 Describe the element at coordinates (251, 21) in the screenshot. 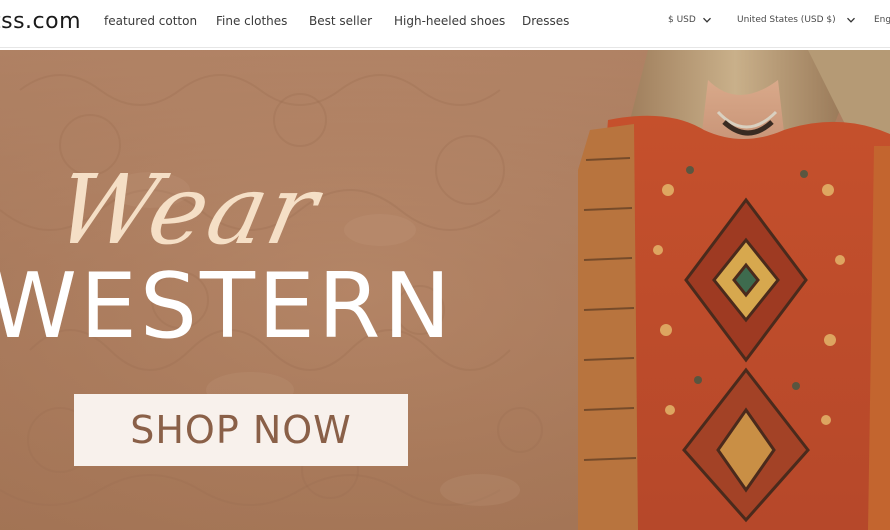

I see `nav-item-fine-clothes: Fine clothes` at that location.